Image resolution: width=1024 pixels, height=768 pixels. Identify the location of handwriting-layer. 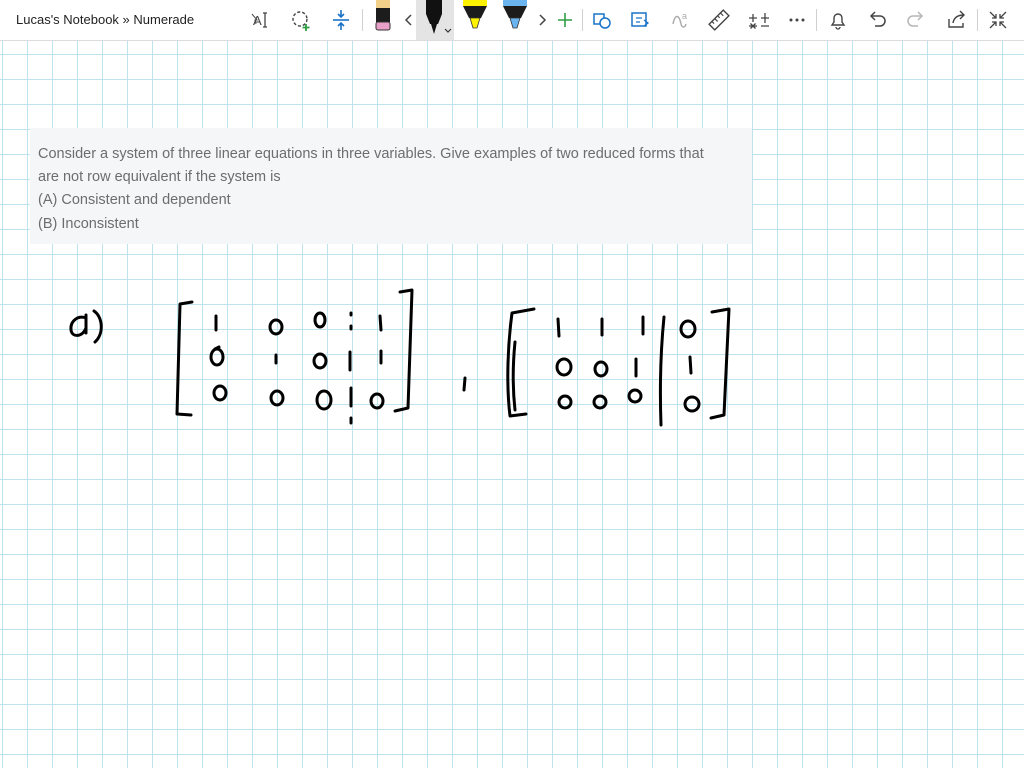
(400, 357).